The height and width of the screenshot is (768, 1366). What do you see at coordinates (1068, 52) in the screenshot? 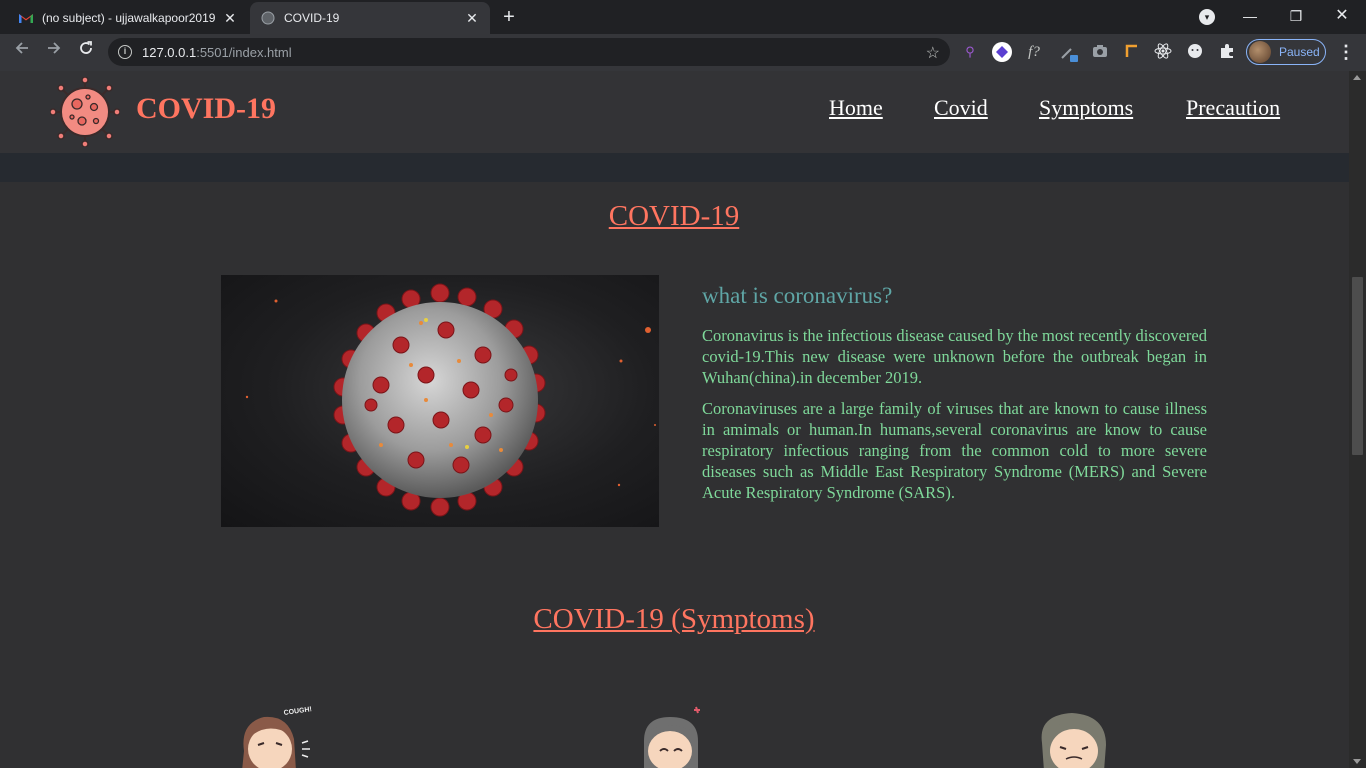
I see `eyedropper-extension-icon` at bounding box center [1068, 52].